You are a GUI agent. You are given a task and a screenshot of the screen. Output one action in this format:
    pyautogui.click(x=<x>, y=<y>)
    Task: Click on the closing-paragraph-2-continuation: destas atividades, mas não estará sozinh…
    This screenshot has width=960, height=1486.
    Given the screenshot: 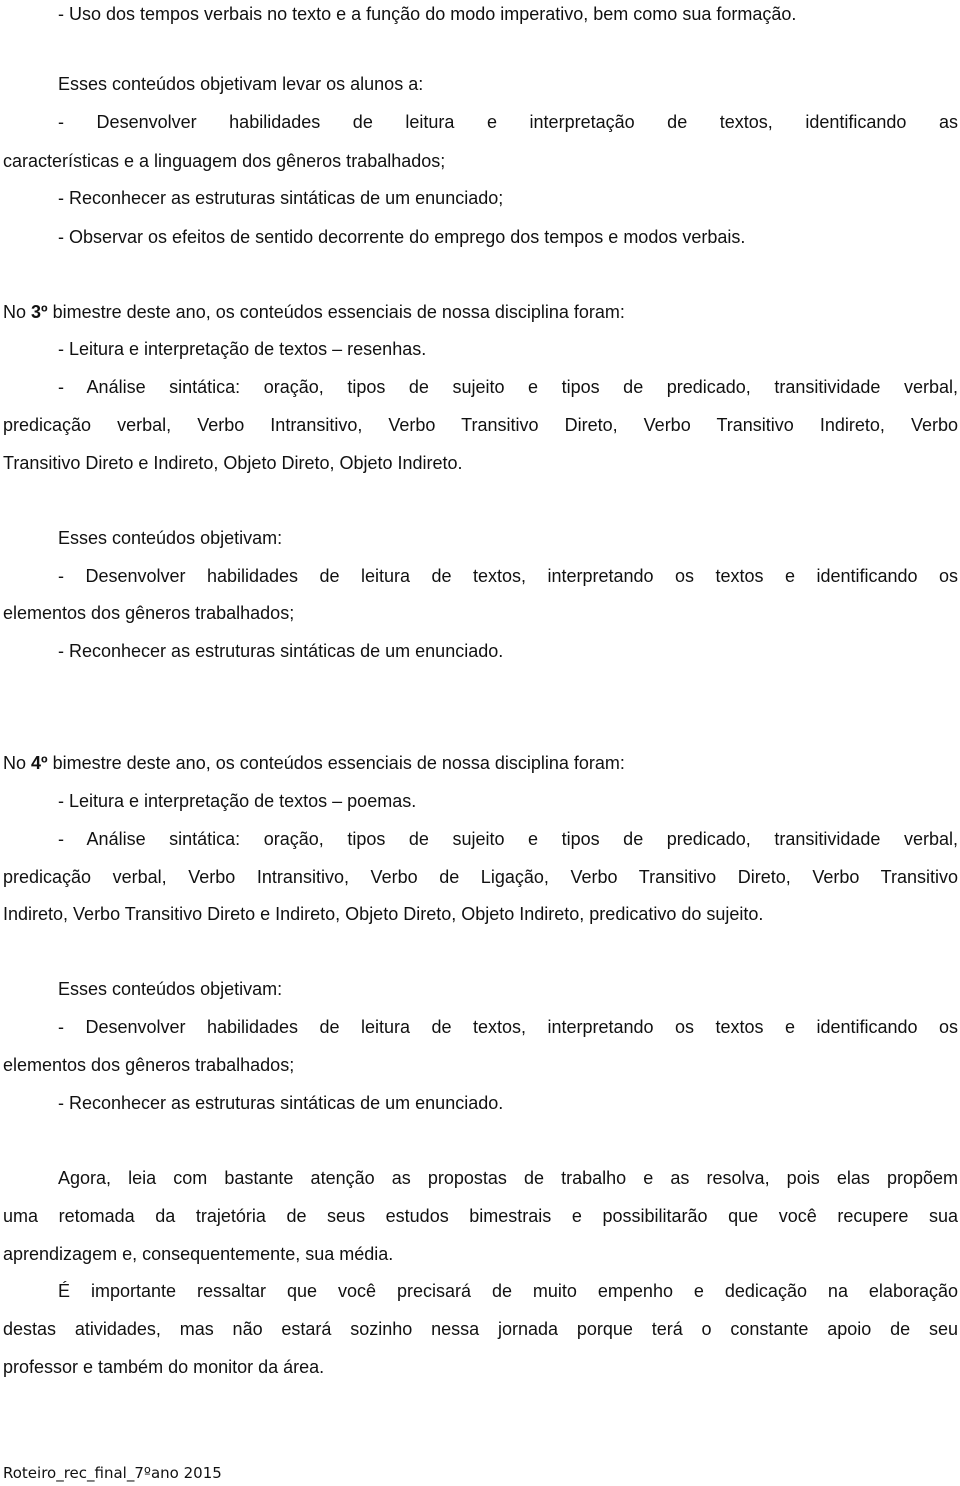 What is the action you would take?
    pyautogui.click(x=480, y=1329)
    